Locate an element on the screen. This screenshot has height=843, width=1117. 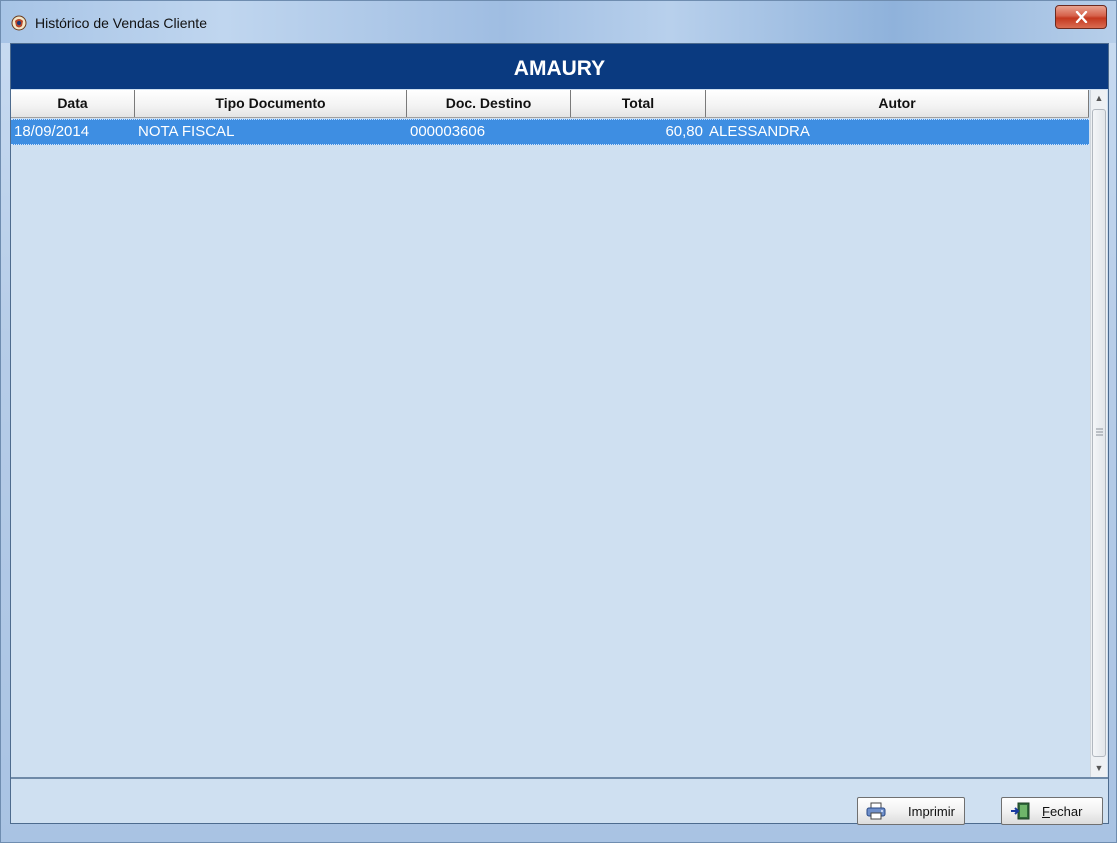
scroll-down-arrow-icon: ▼ is located at coordinates (1099, 768).